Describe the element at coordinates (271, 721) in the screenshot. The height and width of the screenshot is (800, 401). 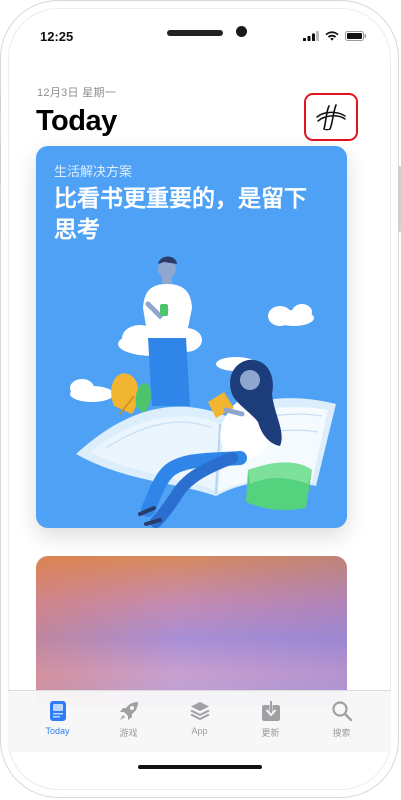
I see `tab-updates: 更新` at that location.